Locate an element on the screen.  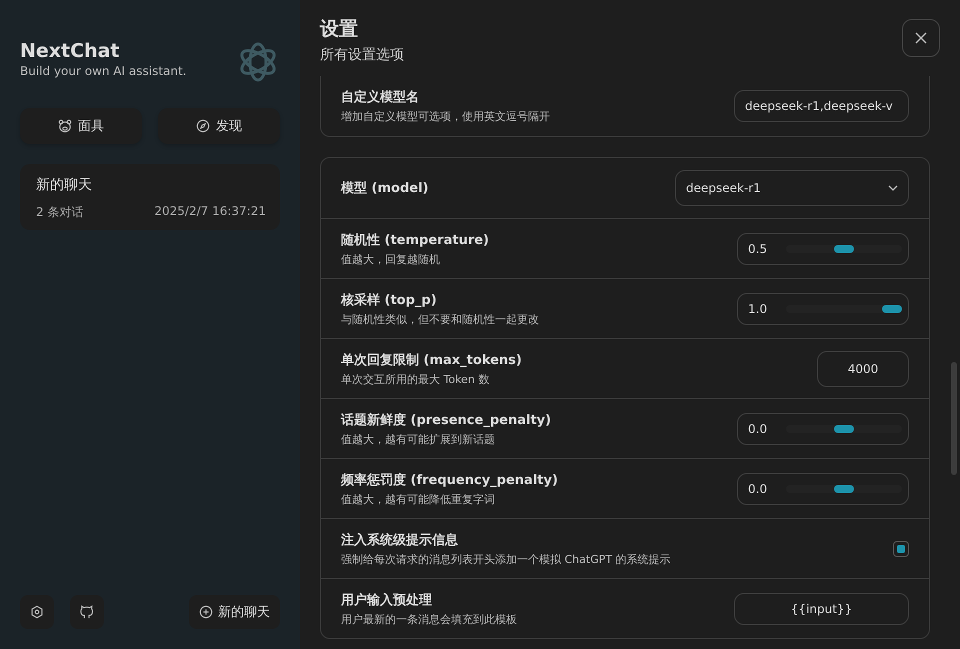
discover-button: 发现 is located at coordinates (219, 126).